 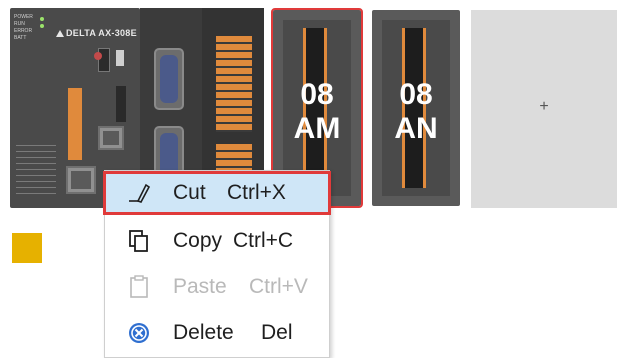 What do you see at coordinates (200, 286) in the screenshot?
I see `menu-item-label: Paste` at bounding box center [200, 286].